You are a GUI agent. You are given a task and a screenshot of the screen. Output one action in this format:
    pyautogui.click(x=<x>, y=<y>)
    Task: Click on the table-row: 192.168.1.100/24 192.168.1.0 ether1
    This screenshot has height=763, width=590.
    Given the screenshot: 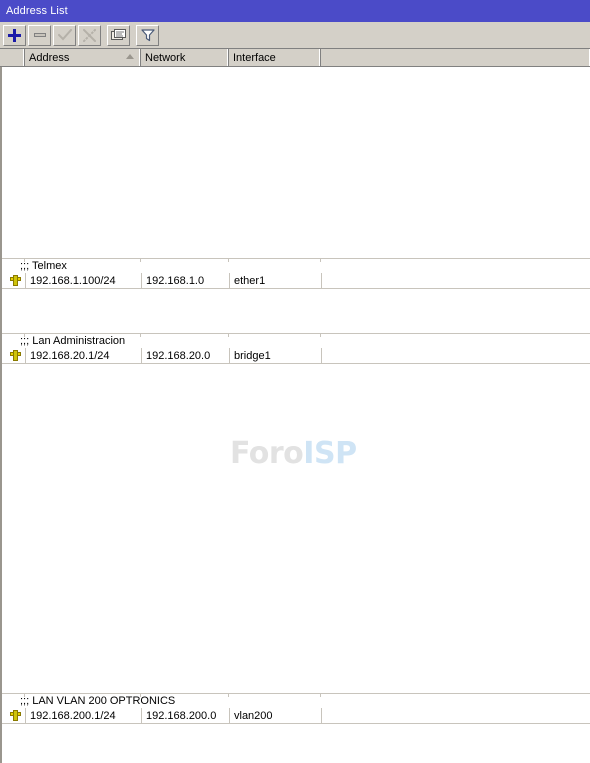 What is the action you would take?
    pyautogui.click(x=296, y=280)
    